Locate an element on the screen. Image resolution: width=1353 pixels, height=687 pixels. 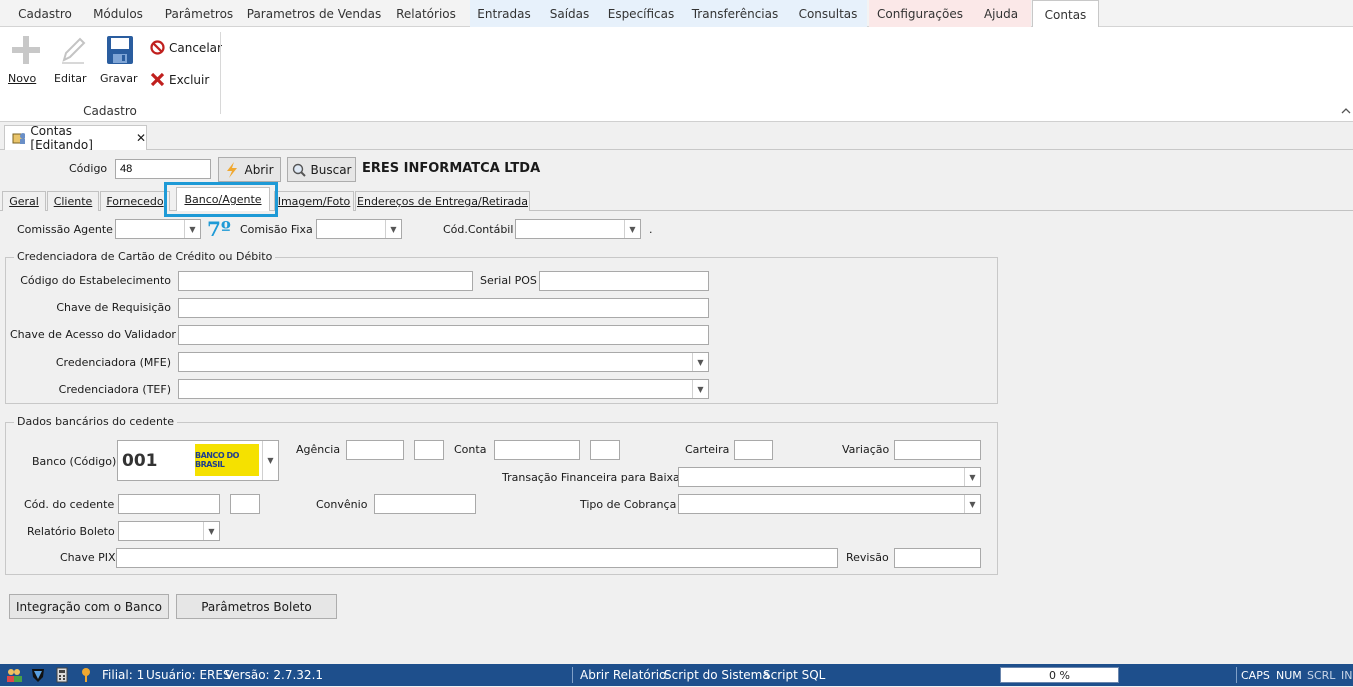
bank-logo-text: BANCO DO BRASIL is located at coordinates (217, 460).